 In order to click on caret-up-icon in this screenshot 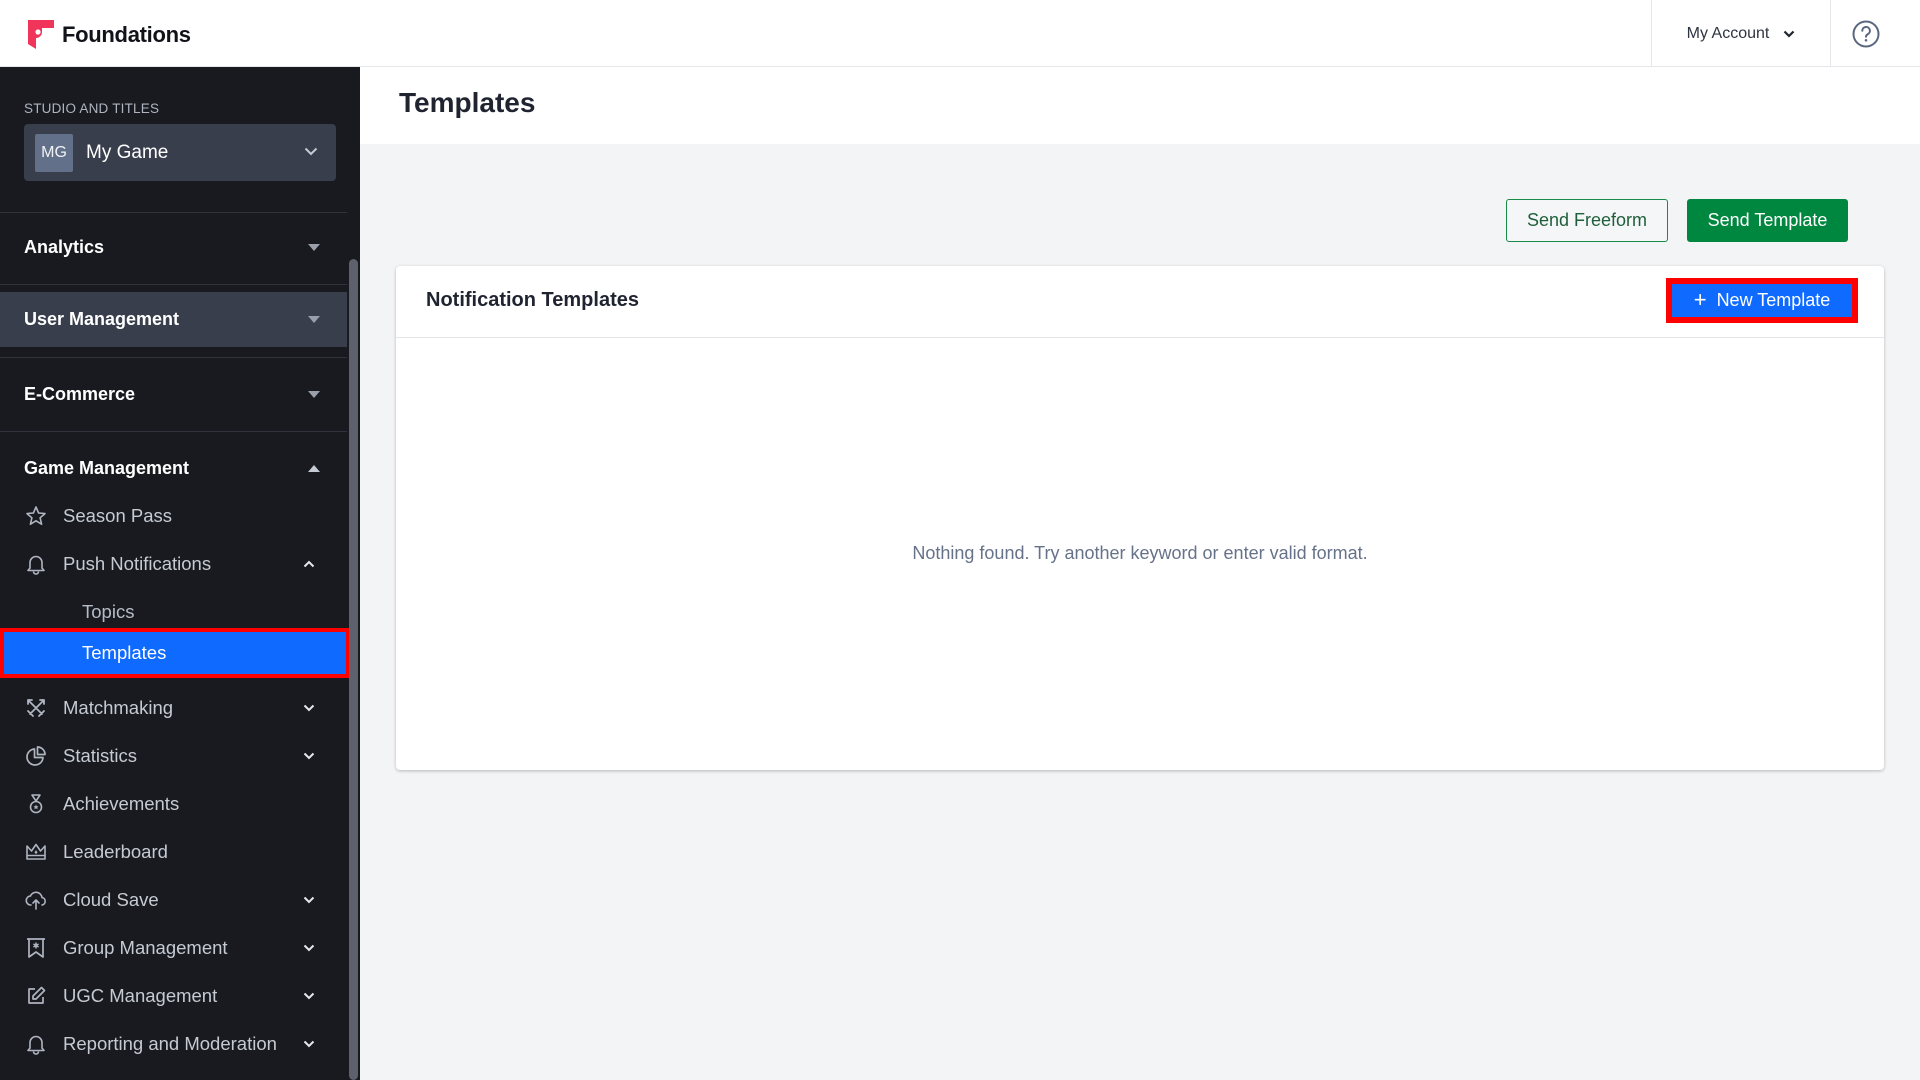, I will do `click(314, 468)`.